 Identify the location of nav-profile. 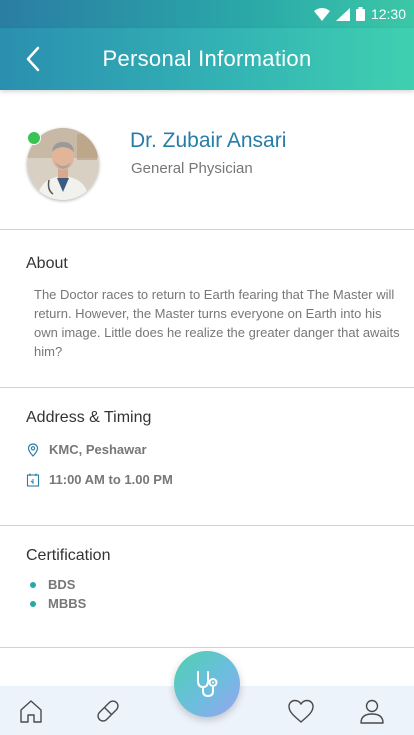
(372, 710).